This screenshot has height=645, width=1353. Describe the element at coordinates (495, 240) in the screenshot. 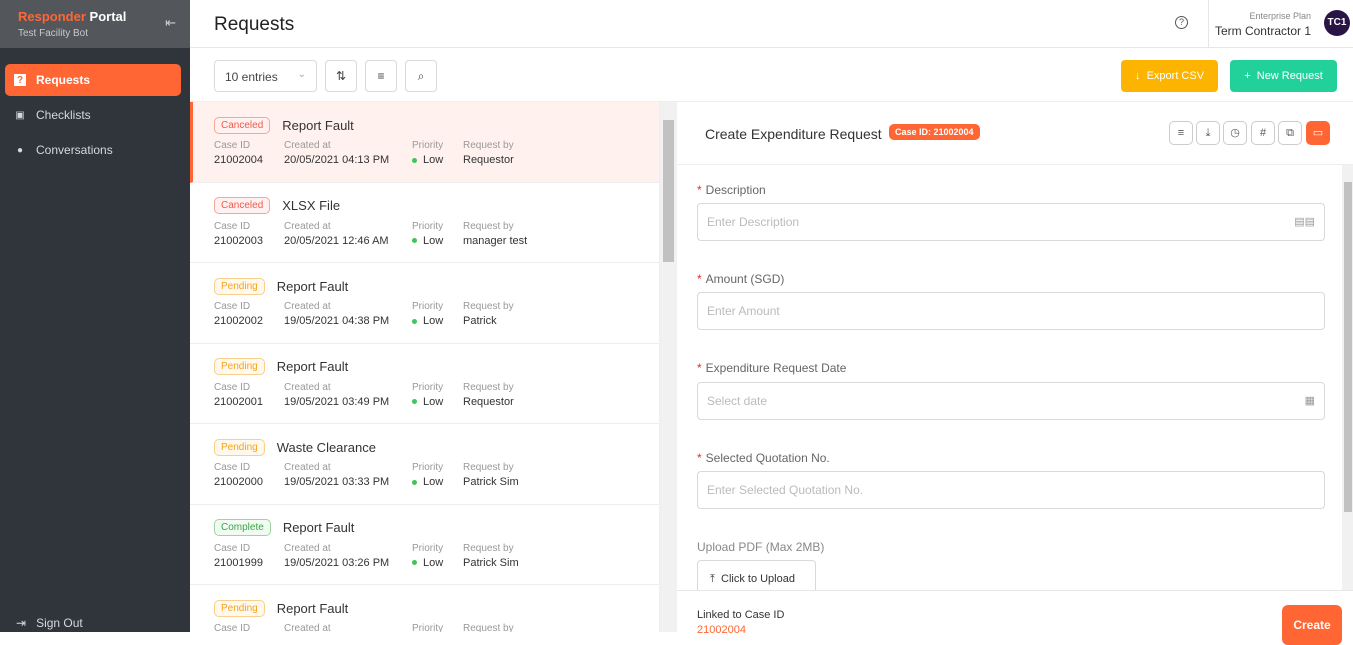

I see `request-by-value: manager test` at that location.